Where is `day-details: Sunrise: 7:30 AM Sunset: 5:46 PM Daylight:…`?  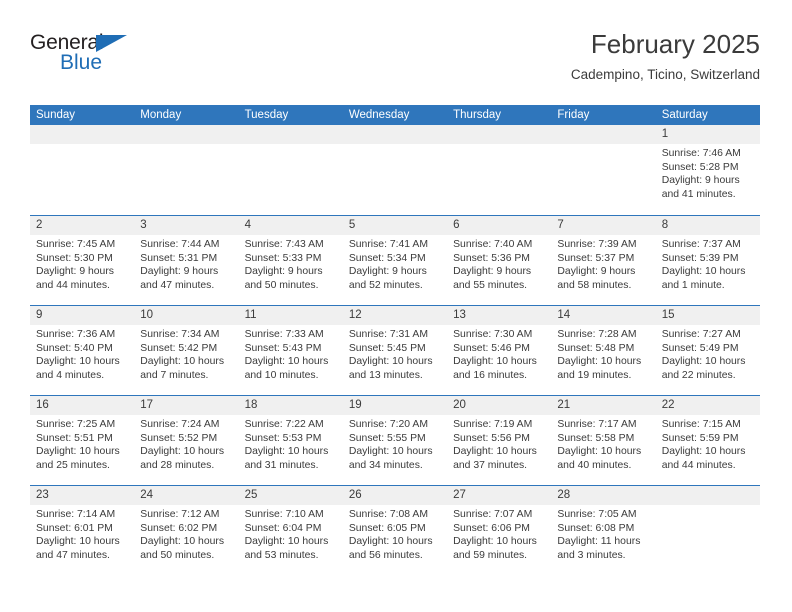
day-details: Sunrise: 7:30 AM Sunset: 5:46 PM Daylight:… is located at coordinates (499, 353).